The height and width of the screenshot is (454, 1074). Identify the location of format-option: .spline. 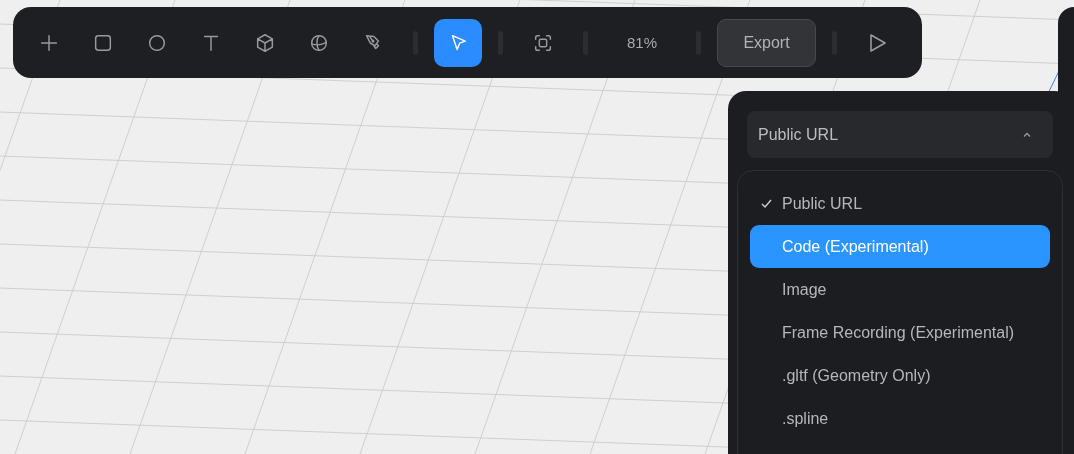
(900, 418).